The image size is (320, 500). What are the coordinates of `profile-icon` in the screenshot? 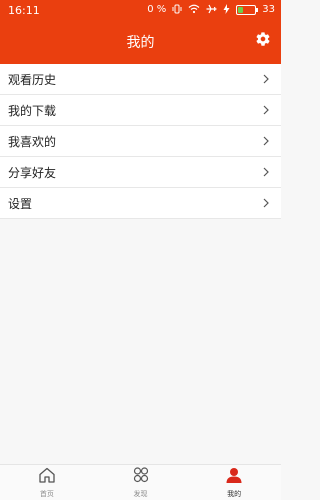 It's located at (234, 477).